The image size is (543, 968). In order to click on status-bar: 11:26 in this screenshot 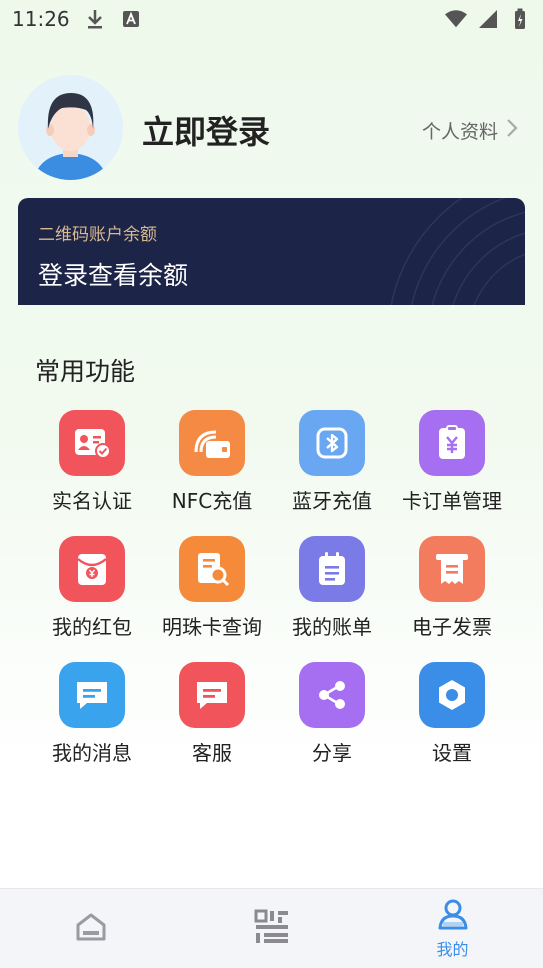, I will do `click(271, 19)`.